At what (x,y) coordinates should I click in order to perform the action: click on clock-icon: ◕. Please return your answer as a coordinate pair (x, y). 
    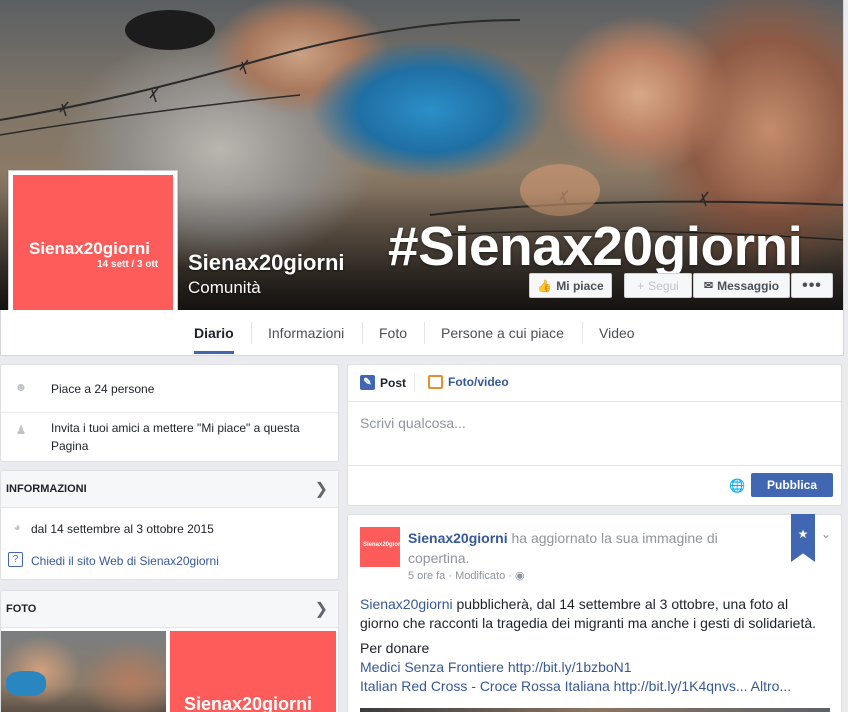
    Looking at the image, I should click on (17, 527).